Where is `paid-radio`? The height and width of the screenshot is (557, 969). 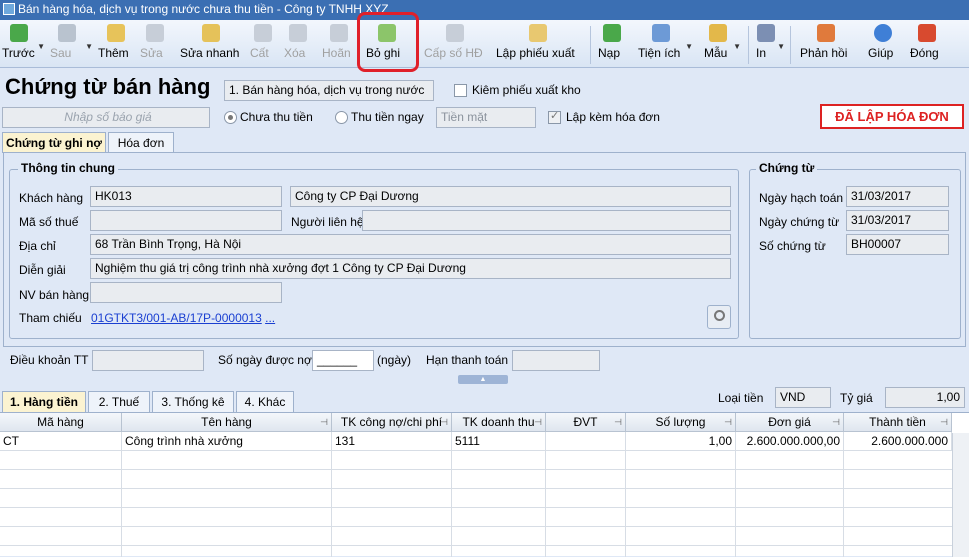
paid-radio is located at coordinates (341, 117).